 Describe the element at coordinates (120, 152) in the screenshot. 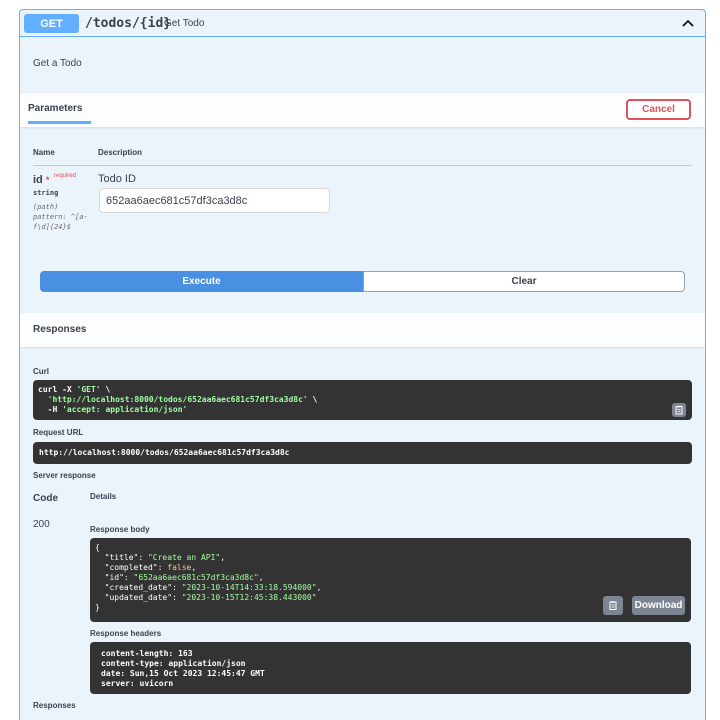

I see `column-header-description: Description` at that location.